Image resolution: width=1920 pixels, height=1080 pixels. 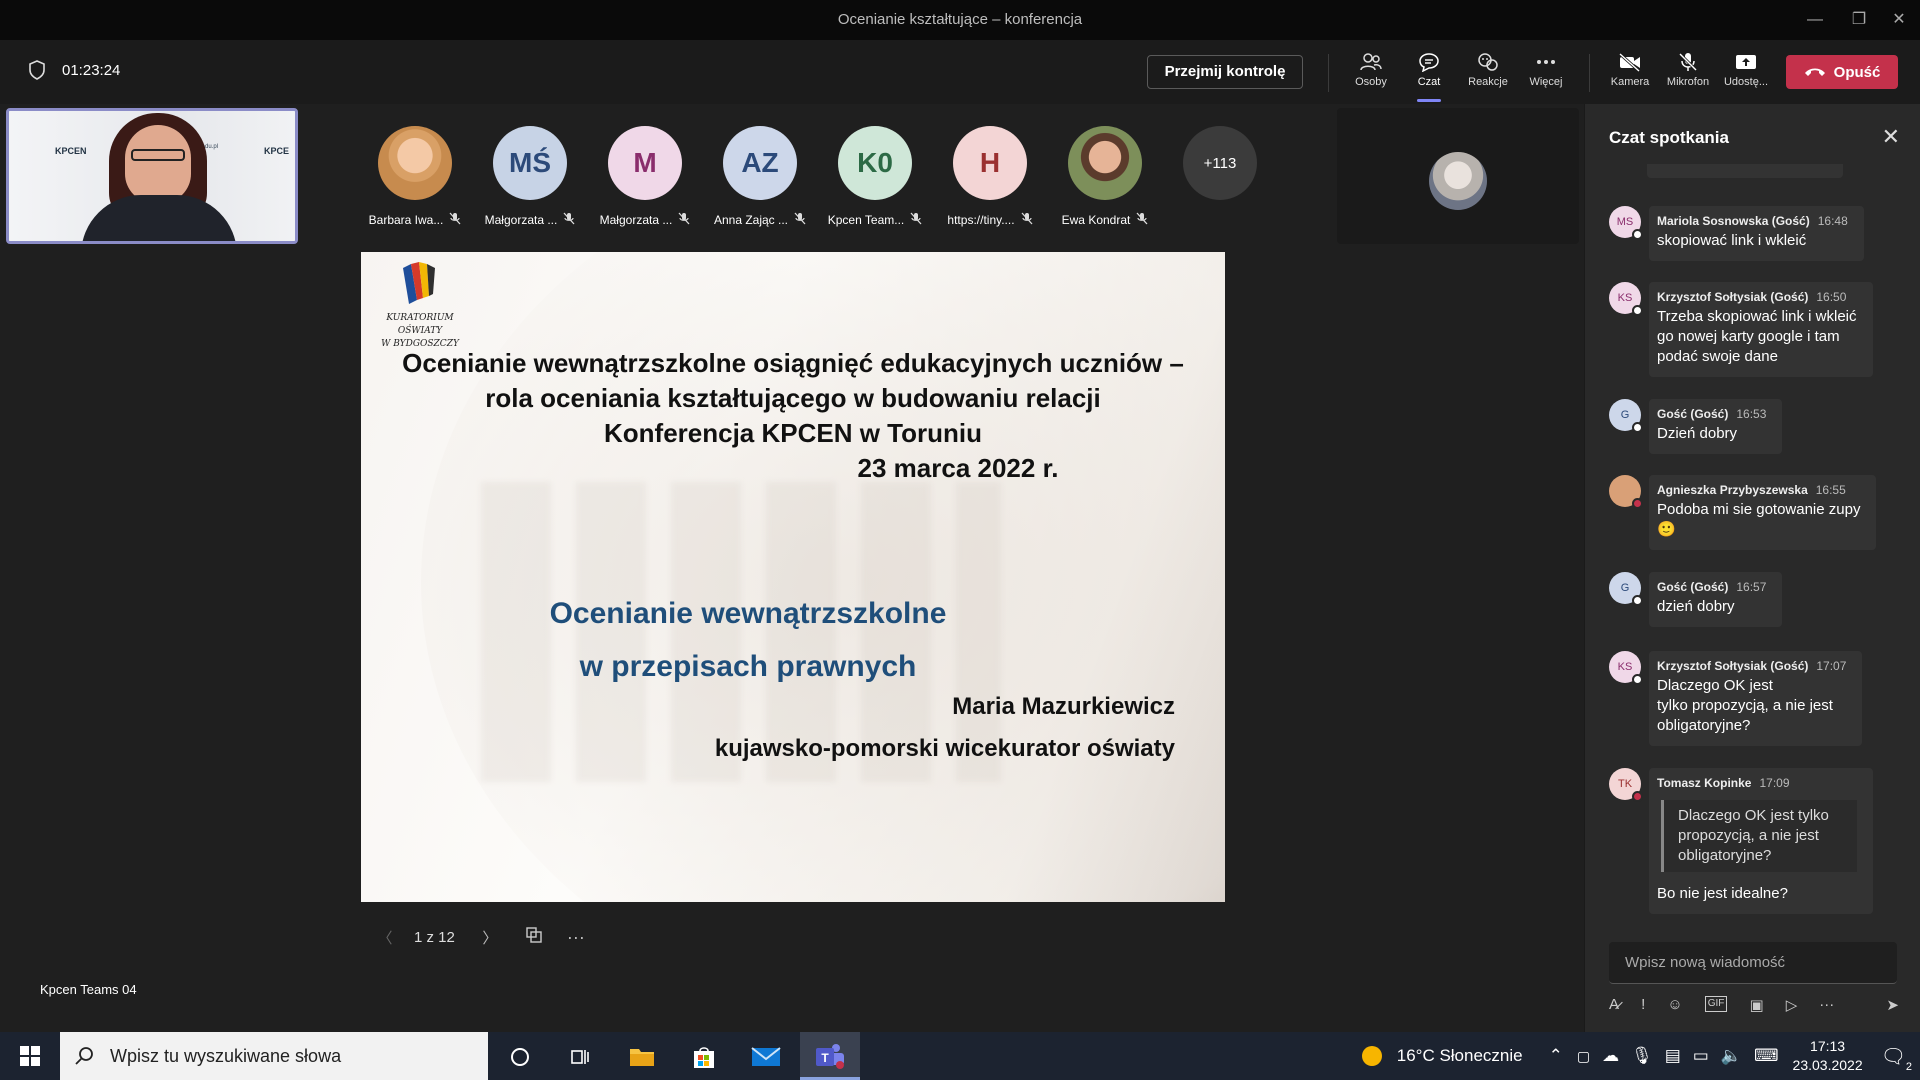 I want to click on chat-message: G Gość (Gość) 16:53 Dzień dobry, so click(x=1696, y=426).